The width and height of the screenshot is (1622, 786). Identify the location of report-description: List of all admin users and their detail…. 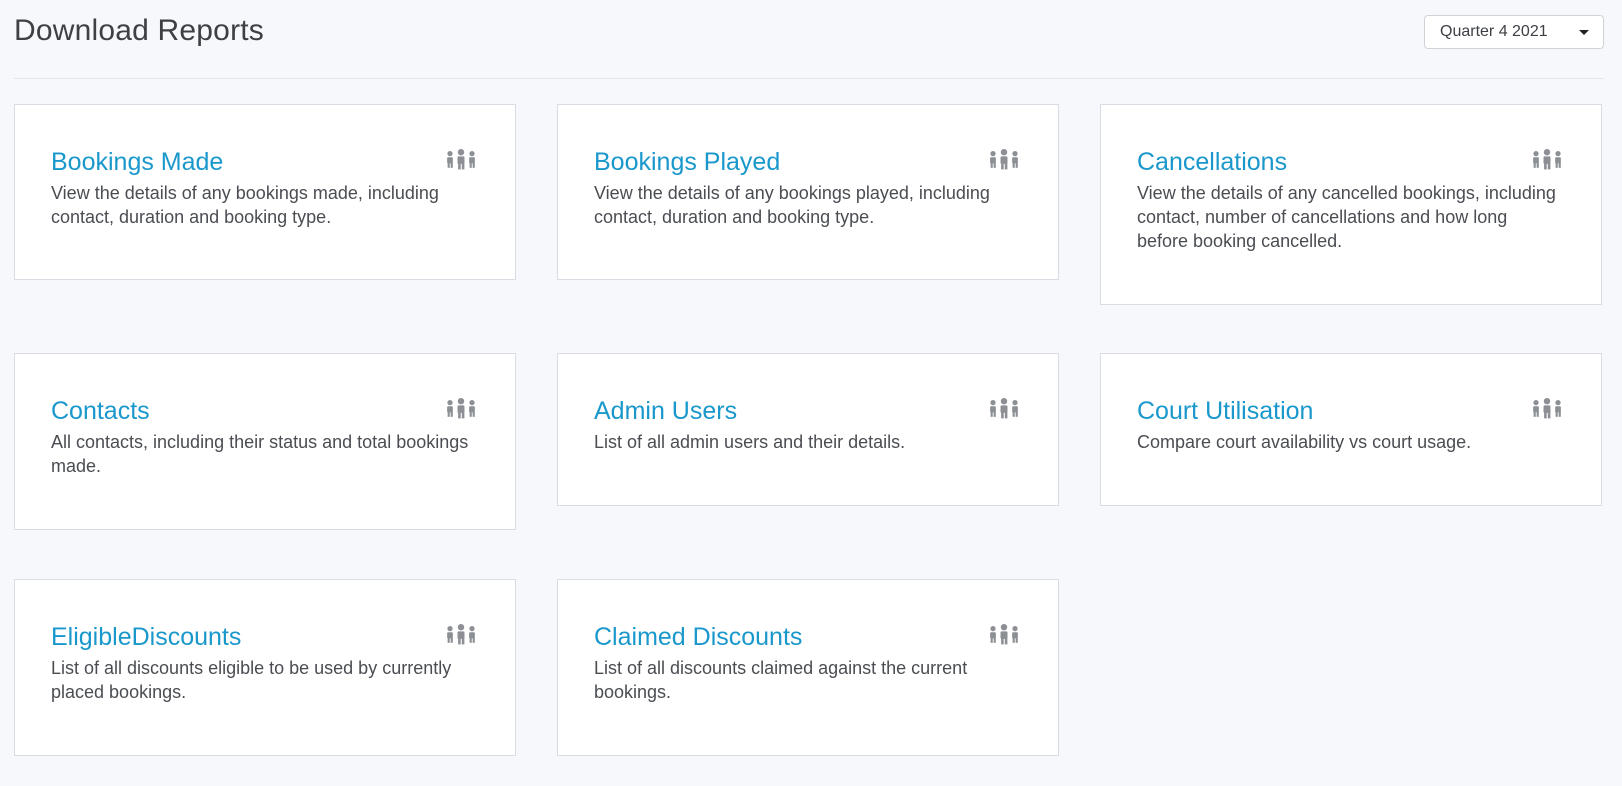
(750, 442).